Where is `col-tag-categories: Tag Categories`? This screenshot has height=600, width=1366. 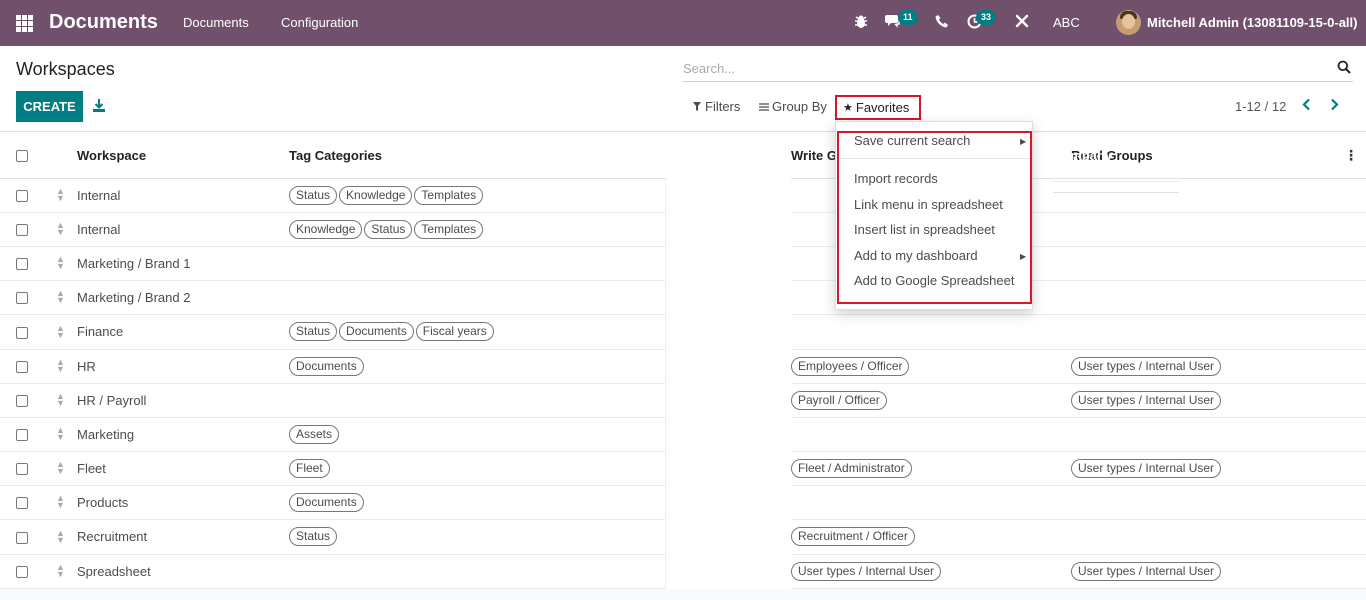
col-tag-categories: Tag Categories is located at coordinates (477, 156).